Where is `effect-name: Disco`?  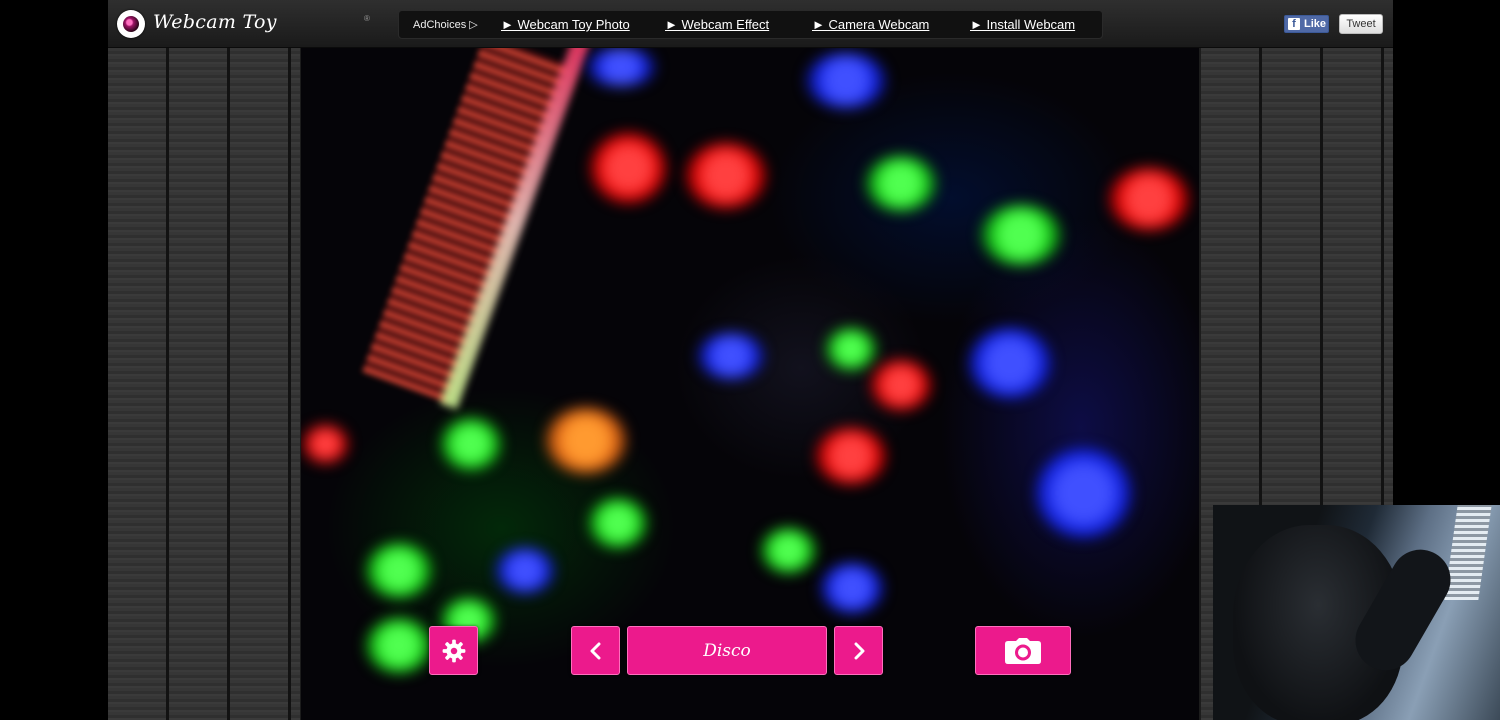
effect-name: Disco is located at coordinates (727, 650).